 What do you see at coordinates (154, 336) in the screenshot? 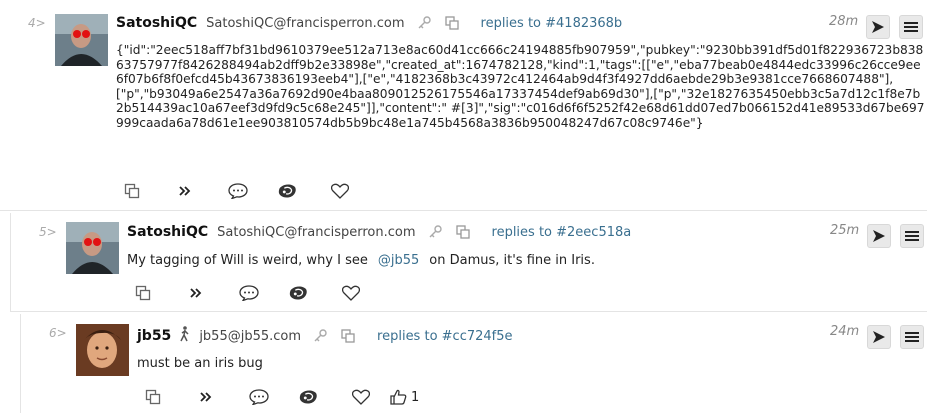
I see `author-name: jb55` at bounding box center [154, 336].